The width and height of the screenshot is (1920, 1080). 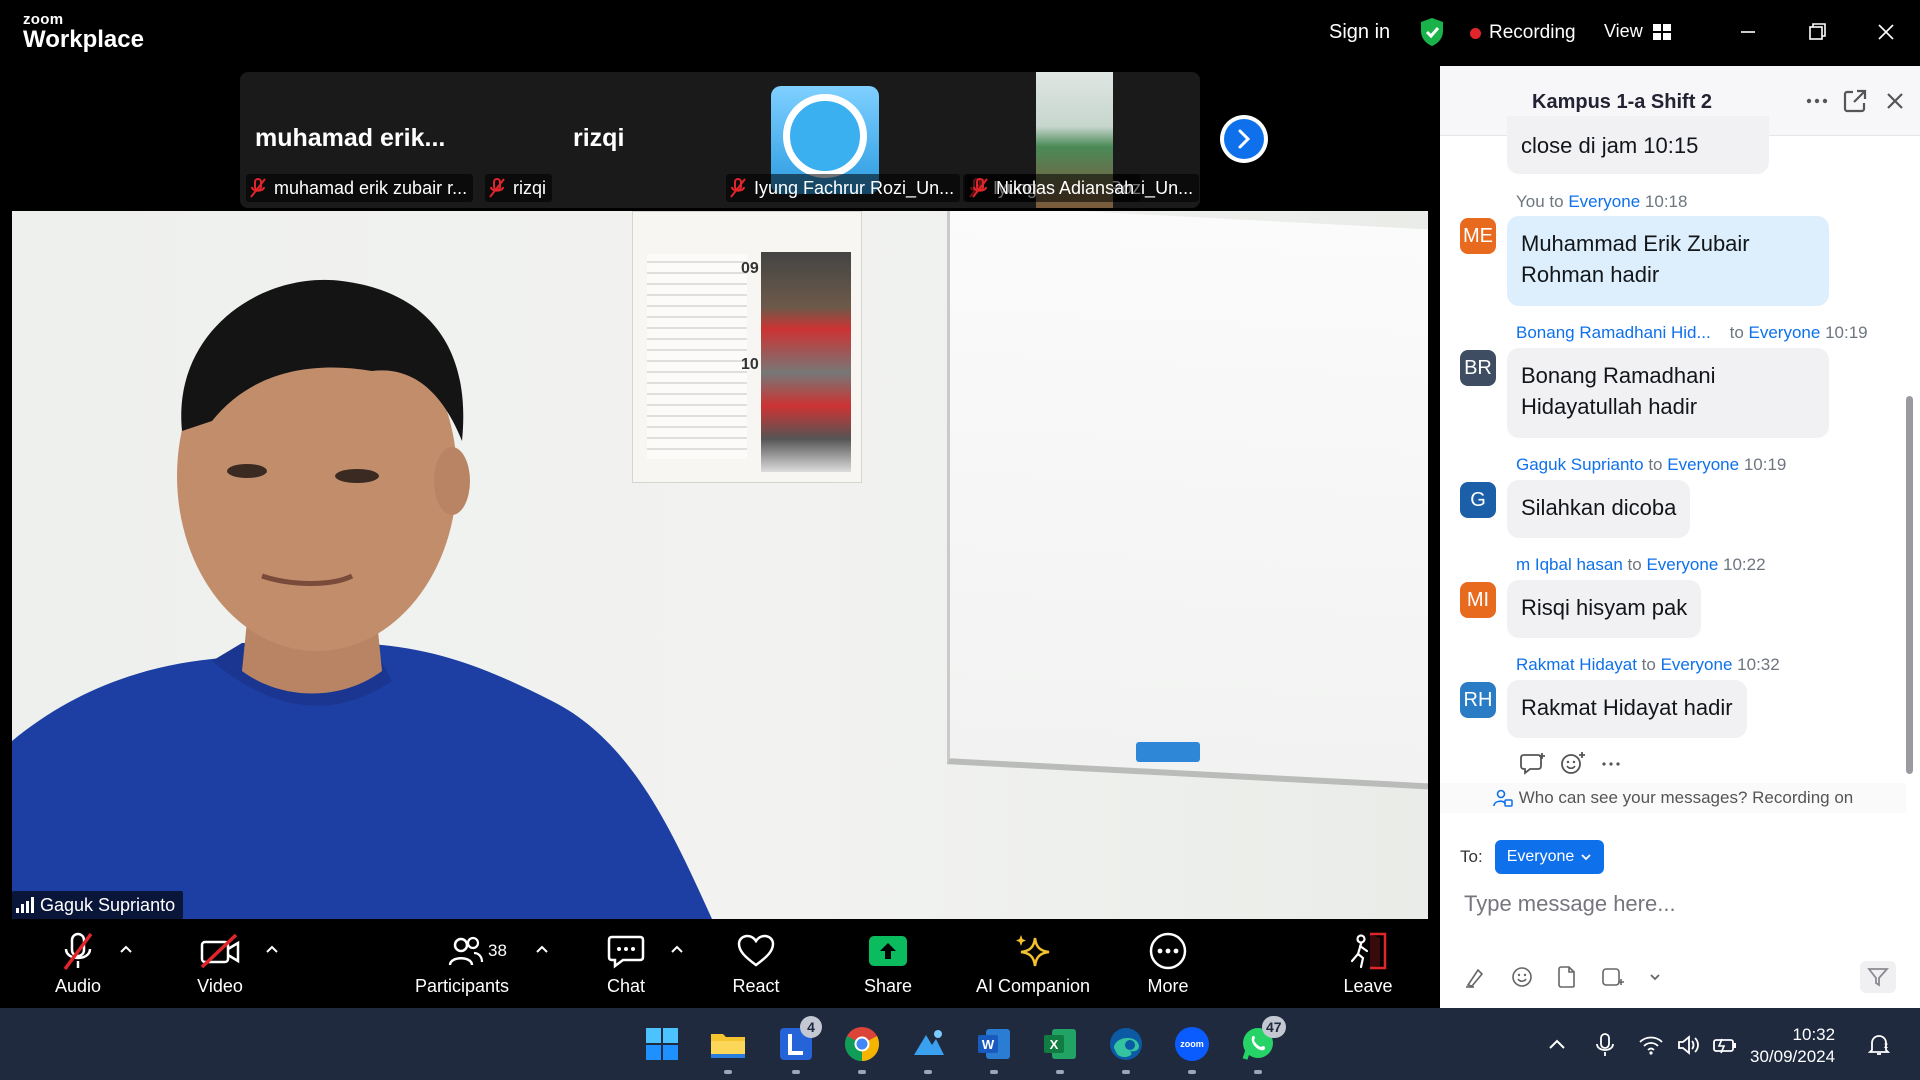 I want to click on minimize-button, so click(x=1748, y=32).